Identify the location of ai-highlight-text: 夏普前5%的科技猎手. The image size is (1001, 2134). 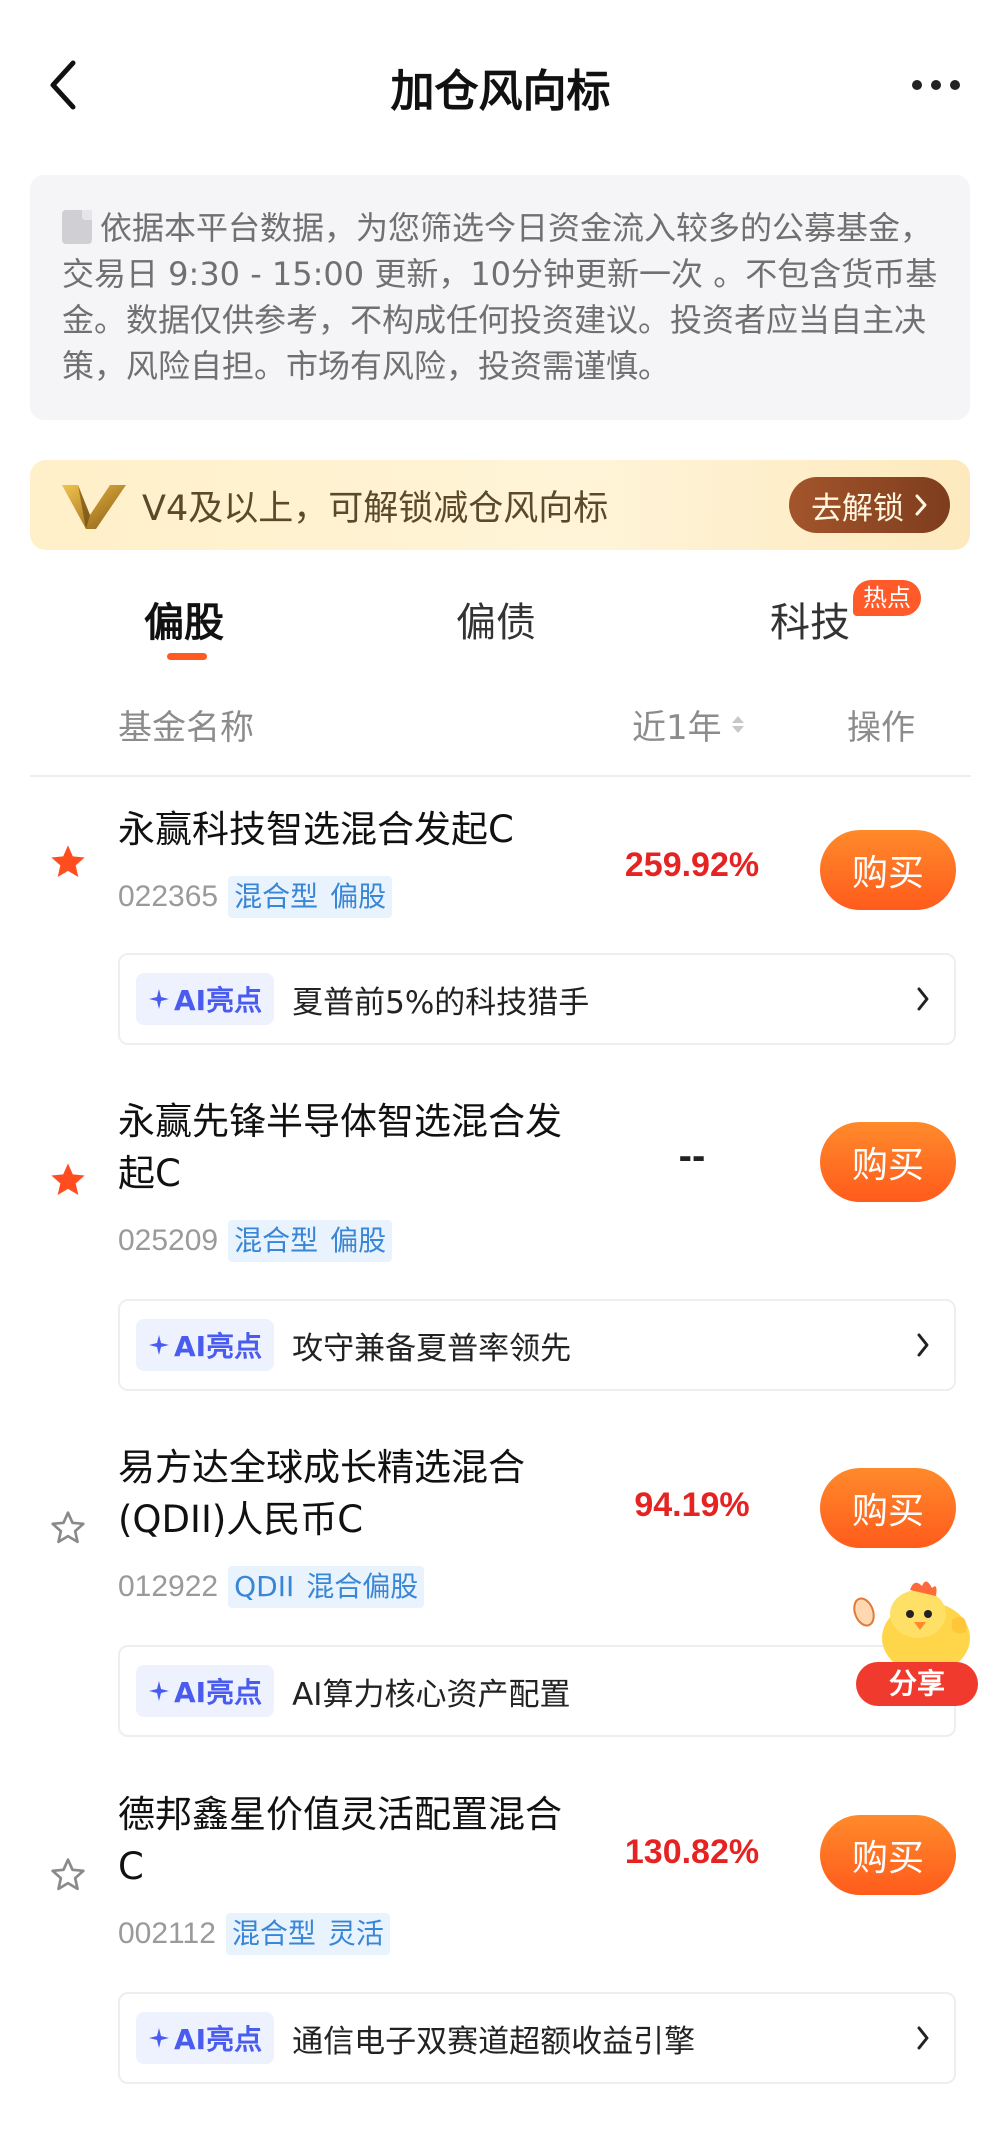
(441, 1002).